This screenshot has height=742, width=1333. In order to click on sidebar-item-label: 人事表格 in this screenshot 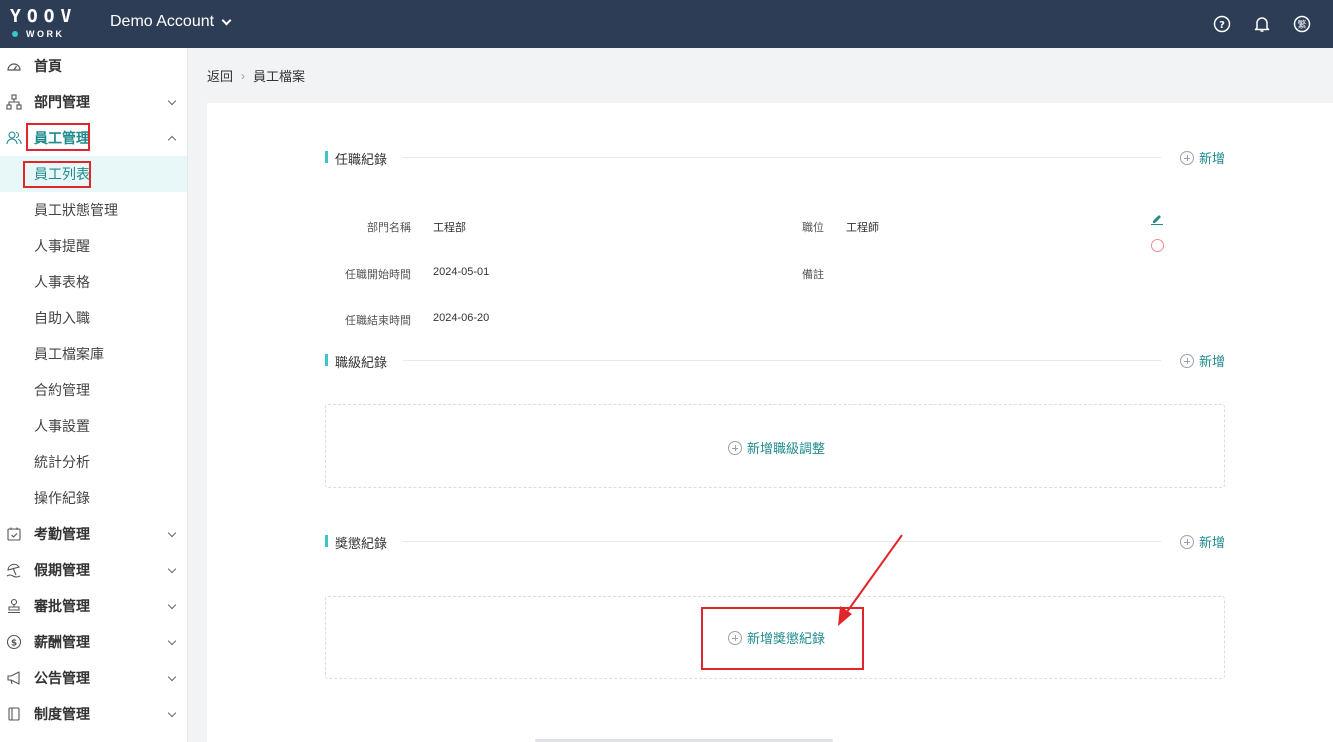, I will do `click(62, 282)`.